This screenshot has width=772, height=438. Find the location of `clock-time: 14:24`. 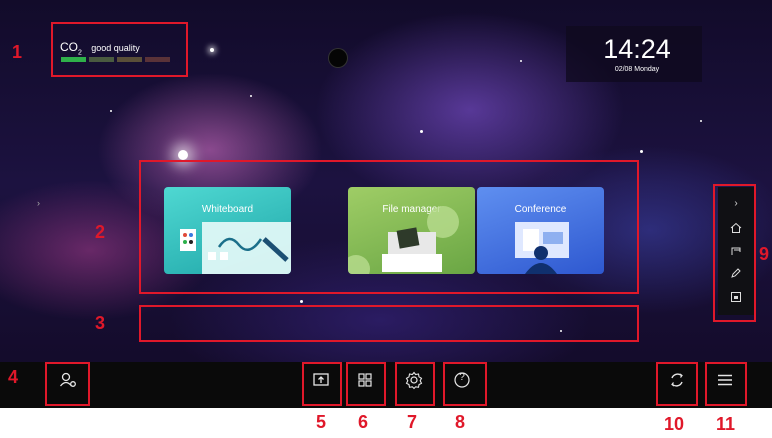

clock-time: 14:24 is located at coordinates (637, 49).